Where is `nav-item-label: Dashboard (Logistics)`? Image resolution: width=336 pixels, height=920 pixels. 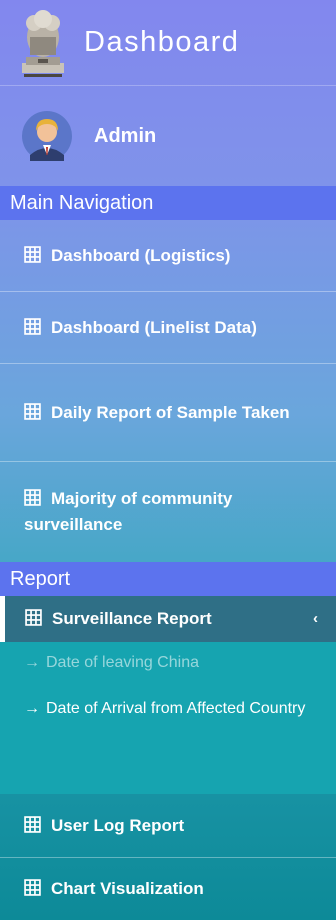
nav-item-label: Dashboard (Logistics) is located at coordinates (141, 255).